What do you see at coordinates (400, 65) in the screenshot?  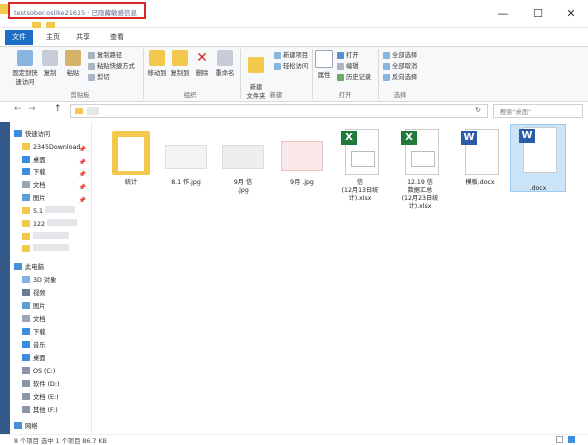 I see `select-none-button: 全部取消` at bounding box center [400, 65].